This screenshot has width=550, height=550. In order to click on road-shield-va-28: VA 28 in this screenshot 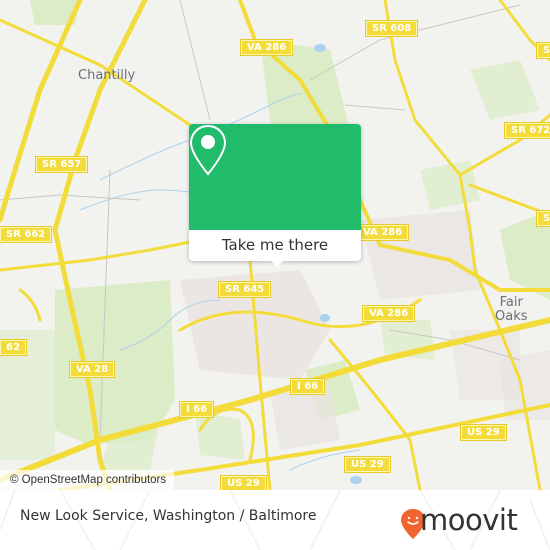, I will do `click(92, 369)`.